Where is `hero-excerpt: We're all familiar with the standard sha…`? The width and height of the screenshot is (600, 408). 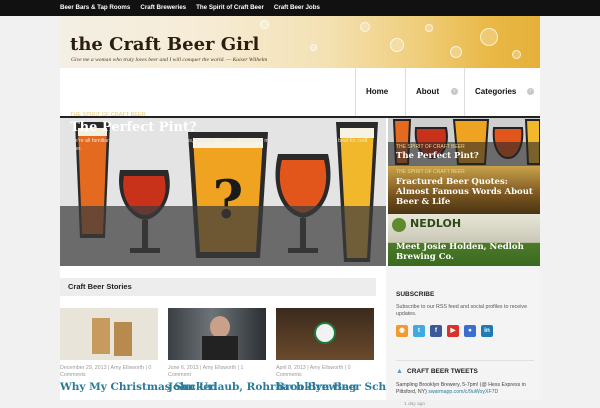
hero-excerpt: We're all familiar with the standard sha… is located at coordinates (219, 145).